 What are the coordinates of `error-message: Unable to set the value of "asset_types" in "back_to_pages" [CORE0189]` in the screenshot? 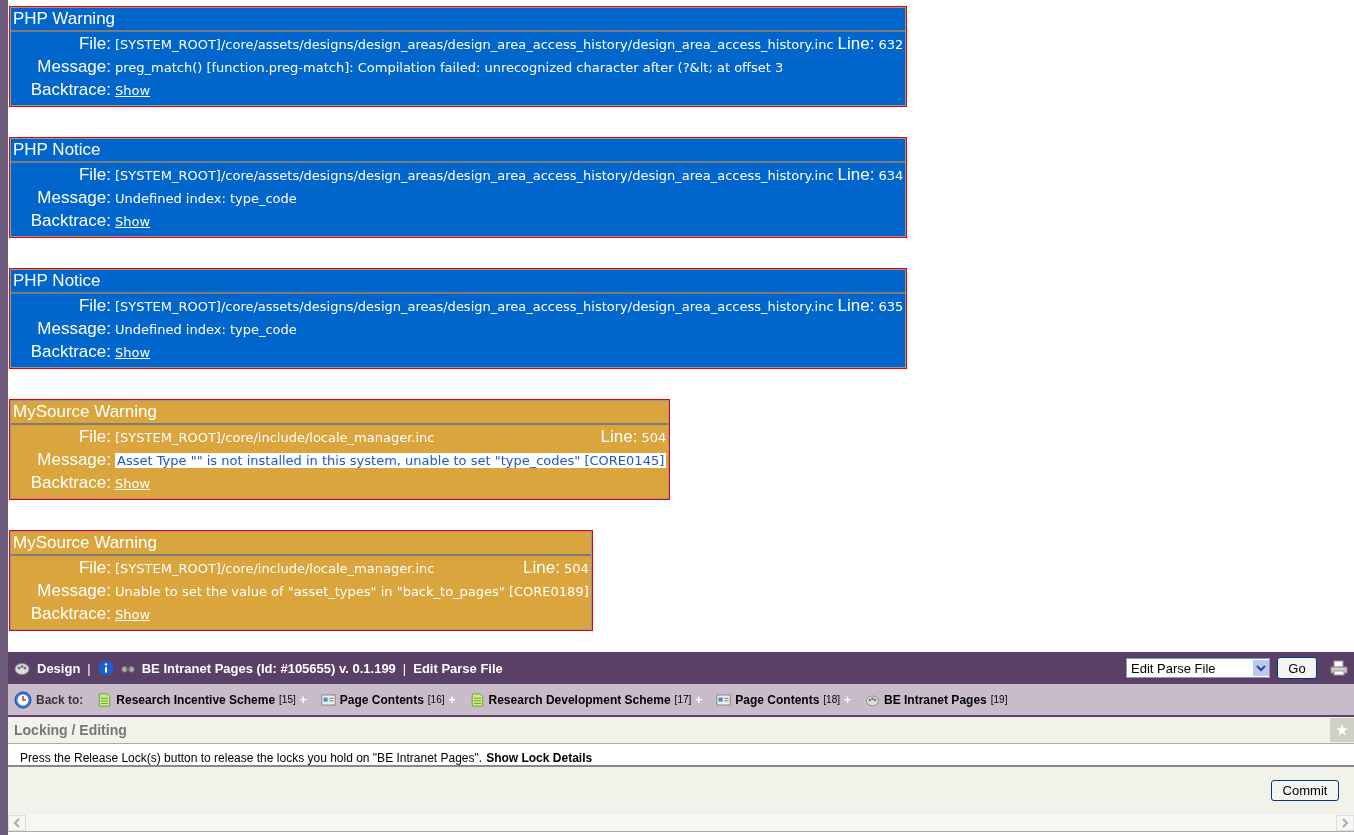 It's located at (352, 591).